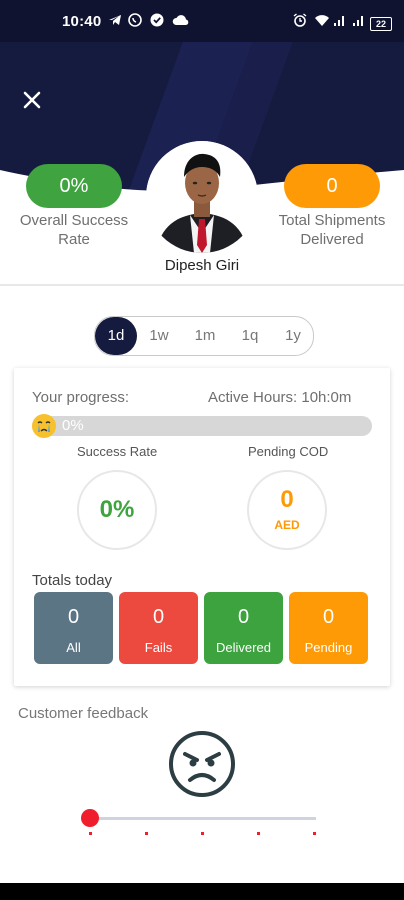  What do you see at coordinates (81, 397) in the screenshot?
I see `your-progress-label: Your progress:` at bounding box center [81, 397].